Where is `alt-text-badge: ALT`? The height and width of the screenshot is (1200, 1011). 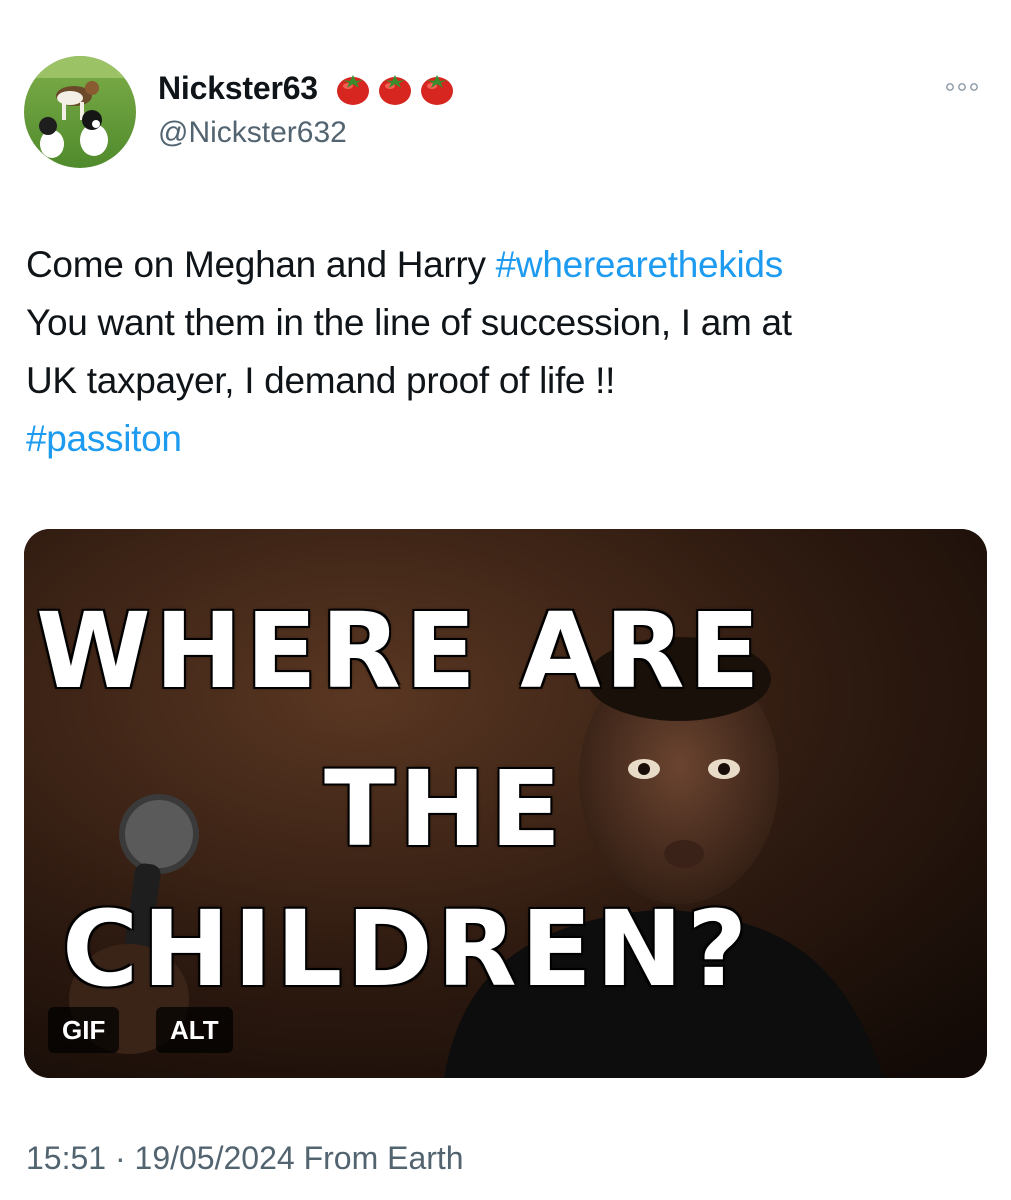 alt-text-badge: ALT is located at coordinates (194, 1030).